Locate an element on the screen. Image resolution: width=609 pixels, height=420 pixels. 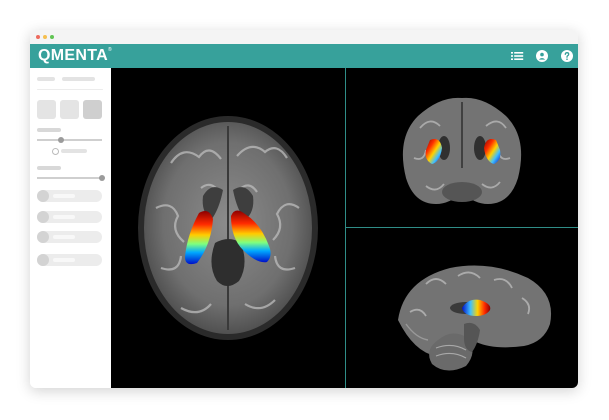
sidebar is located at coordinates (71, 228).